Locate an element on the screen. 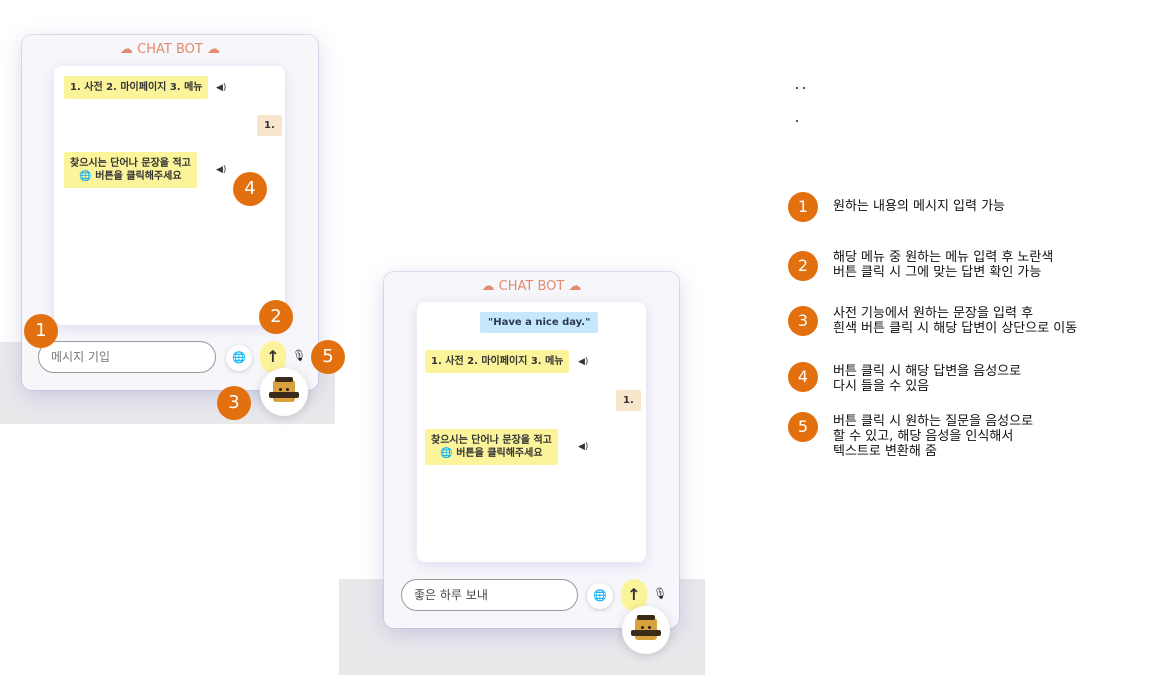  legend-text: 원하는 내용의 메시지 입력 가능 is located at coordinates (919, 206).